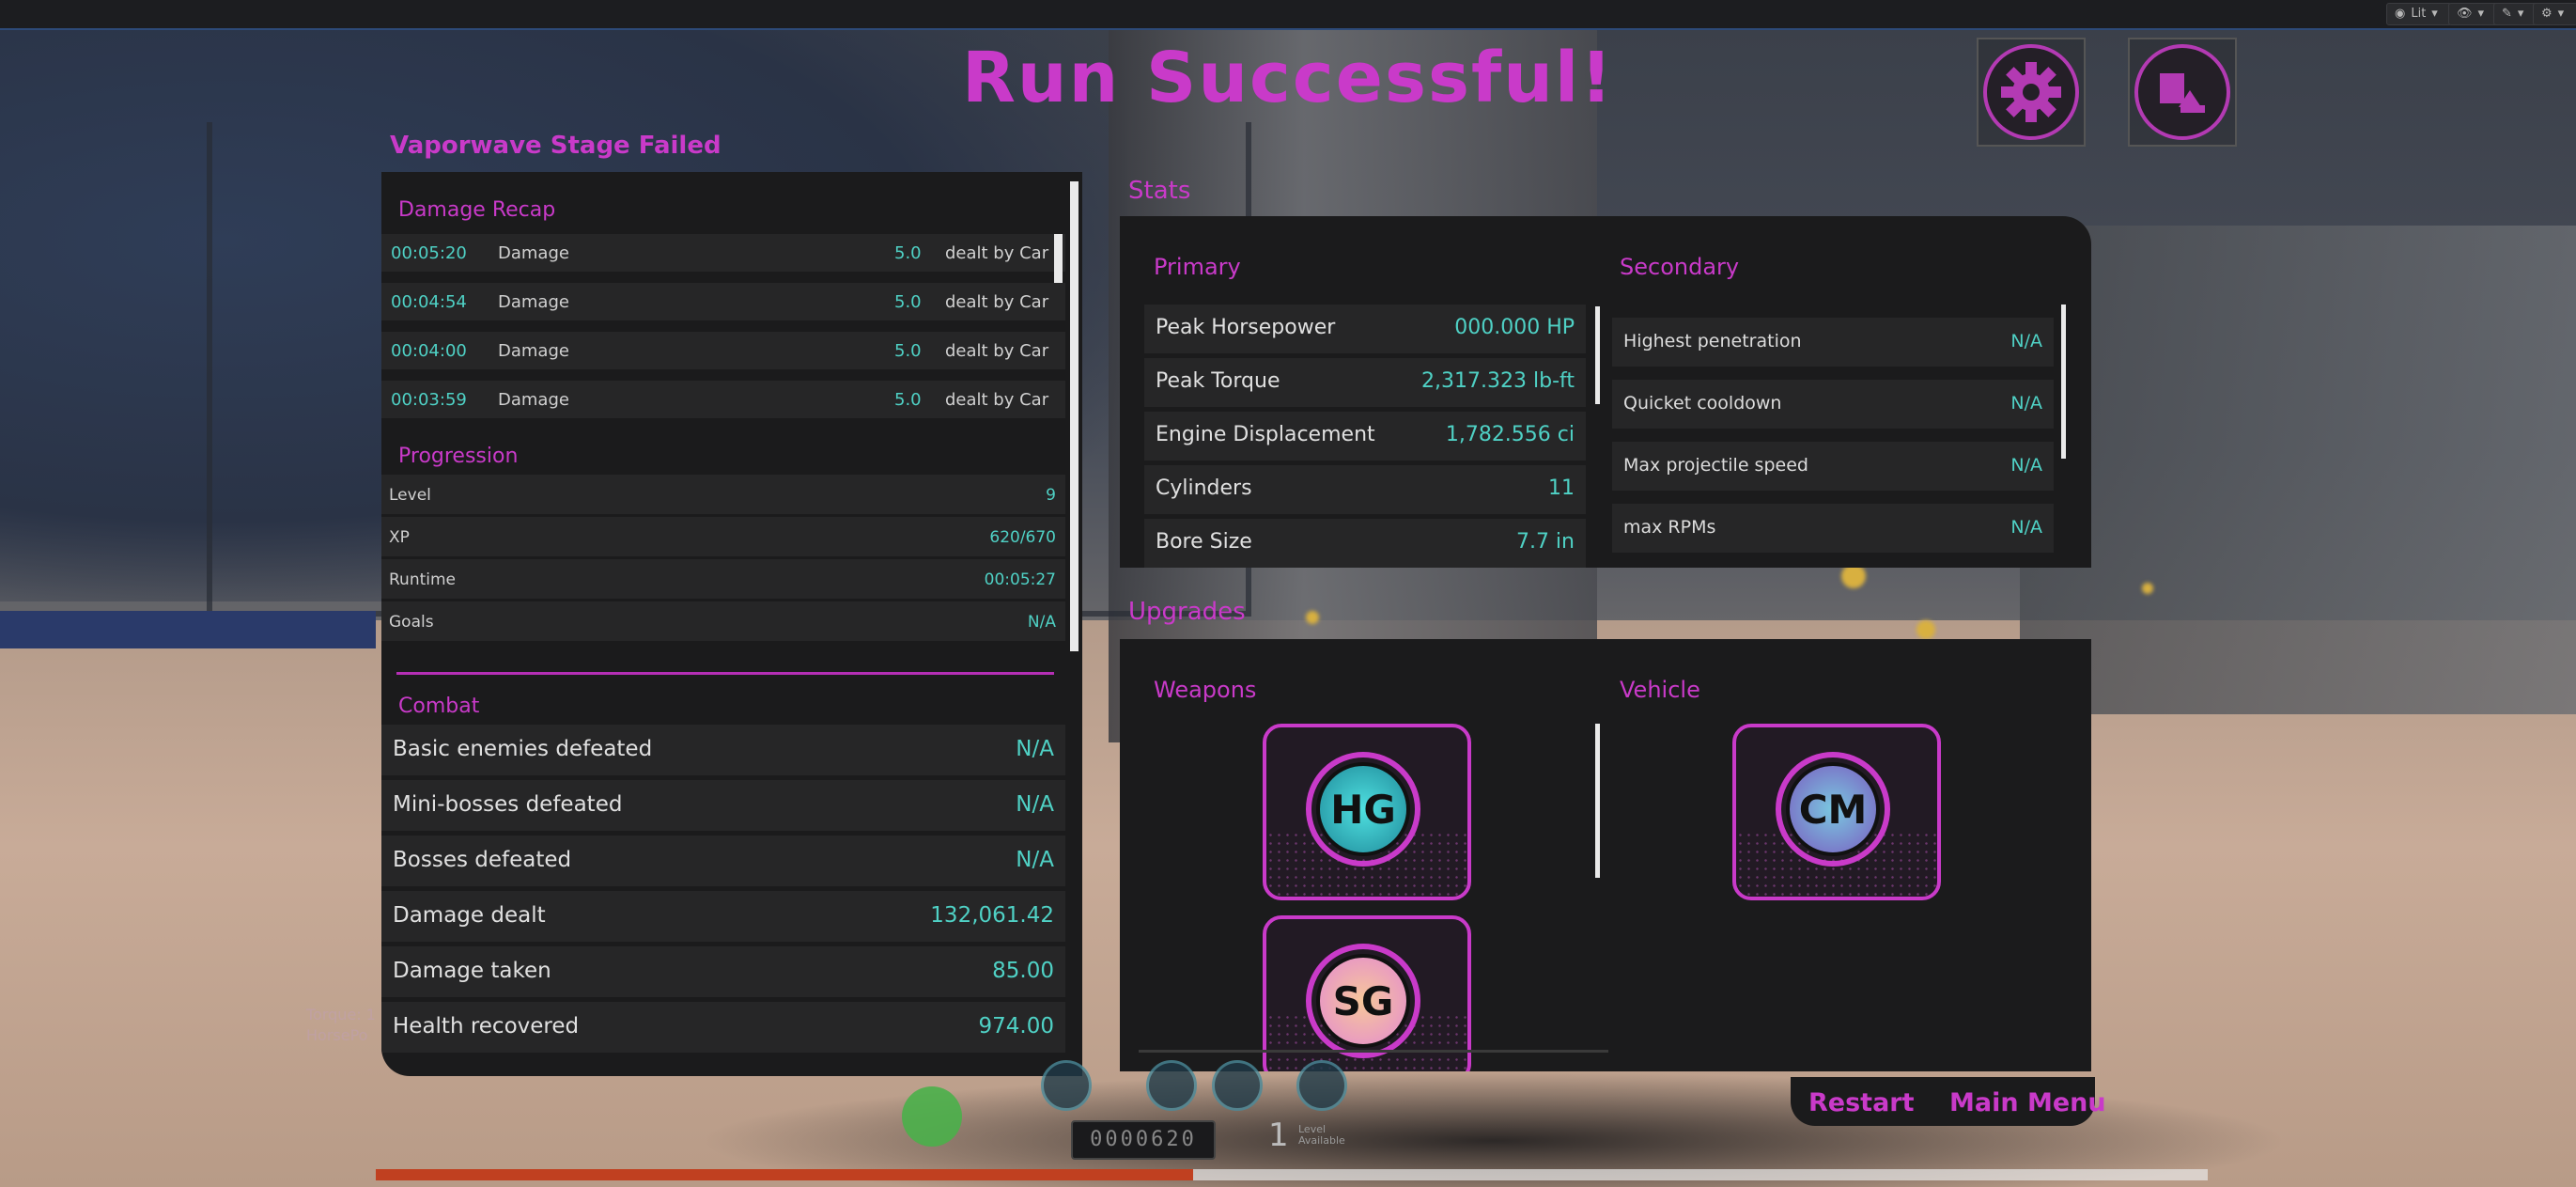  What do you see at coordinates (2182, 92) in the screenshot?
I see `shapes-button` at bounding box center [2182, 92].